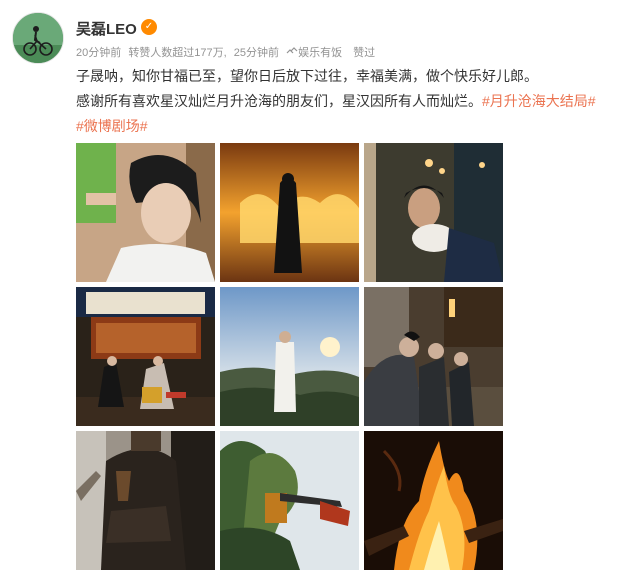 This screenshot has height=571, width=640. Describe the element at coordinates (539, 101) in the screenshot. I see `hashtag-finale: #月升沧海大结局#` at that location.